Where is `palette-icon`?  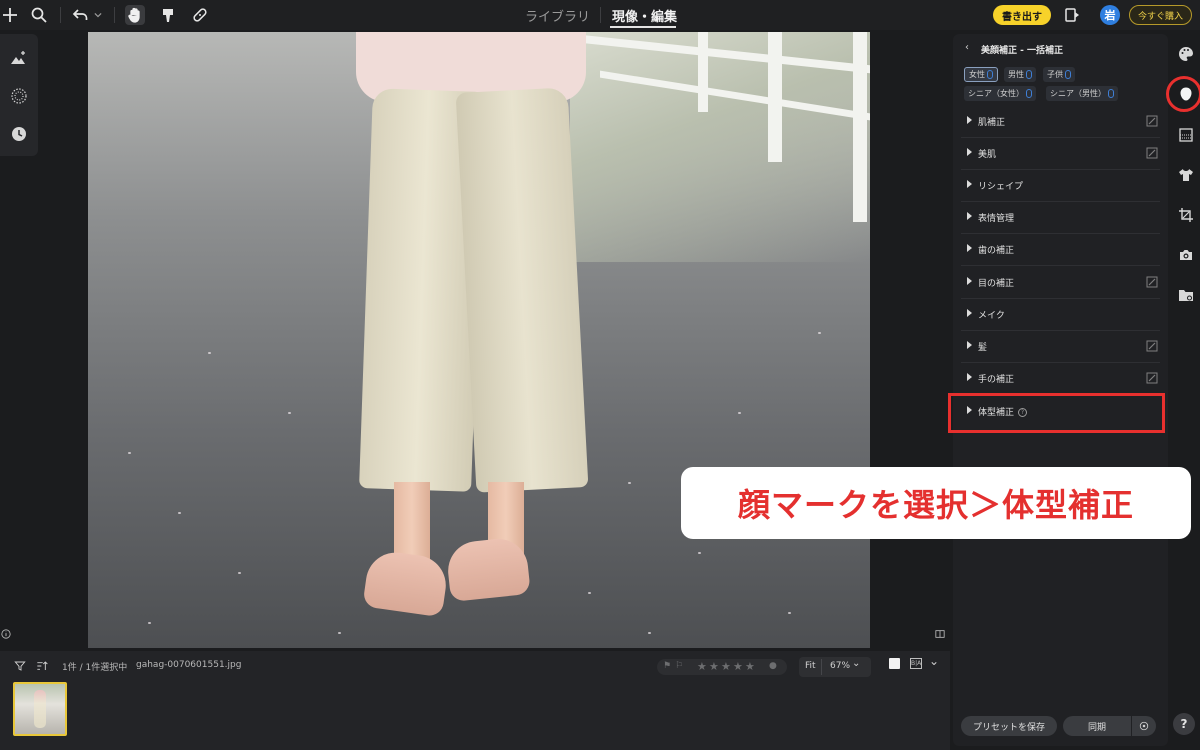 palette-icon is located at coordinates (1186, 54).